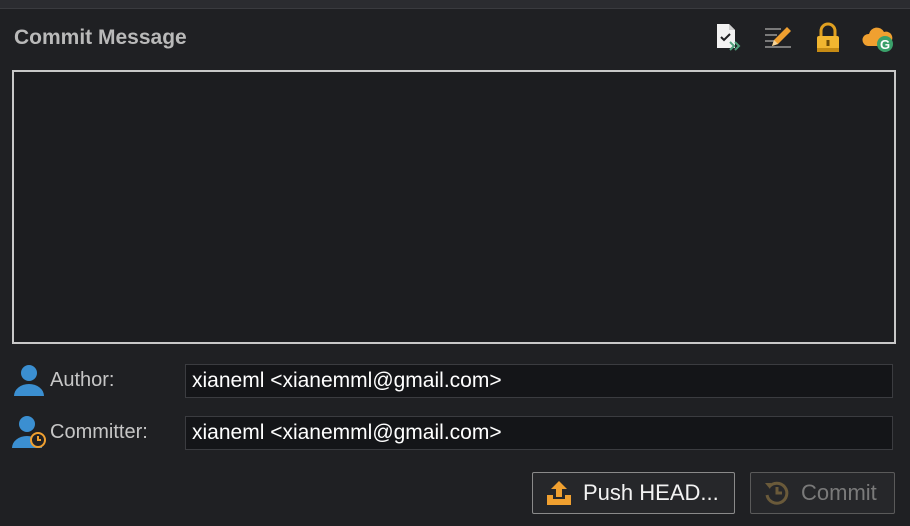 The height and width of the screenshot is (526, 910). What do you see at coordinates (29, 432) in the screenshot?
I see `committer-person-icon` at bounding box center [29, 432].